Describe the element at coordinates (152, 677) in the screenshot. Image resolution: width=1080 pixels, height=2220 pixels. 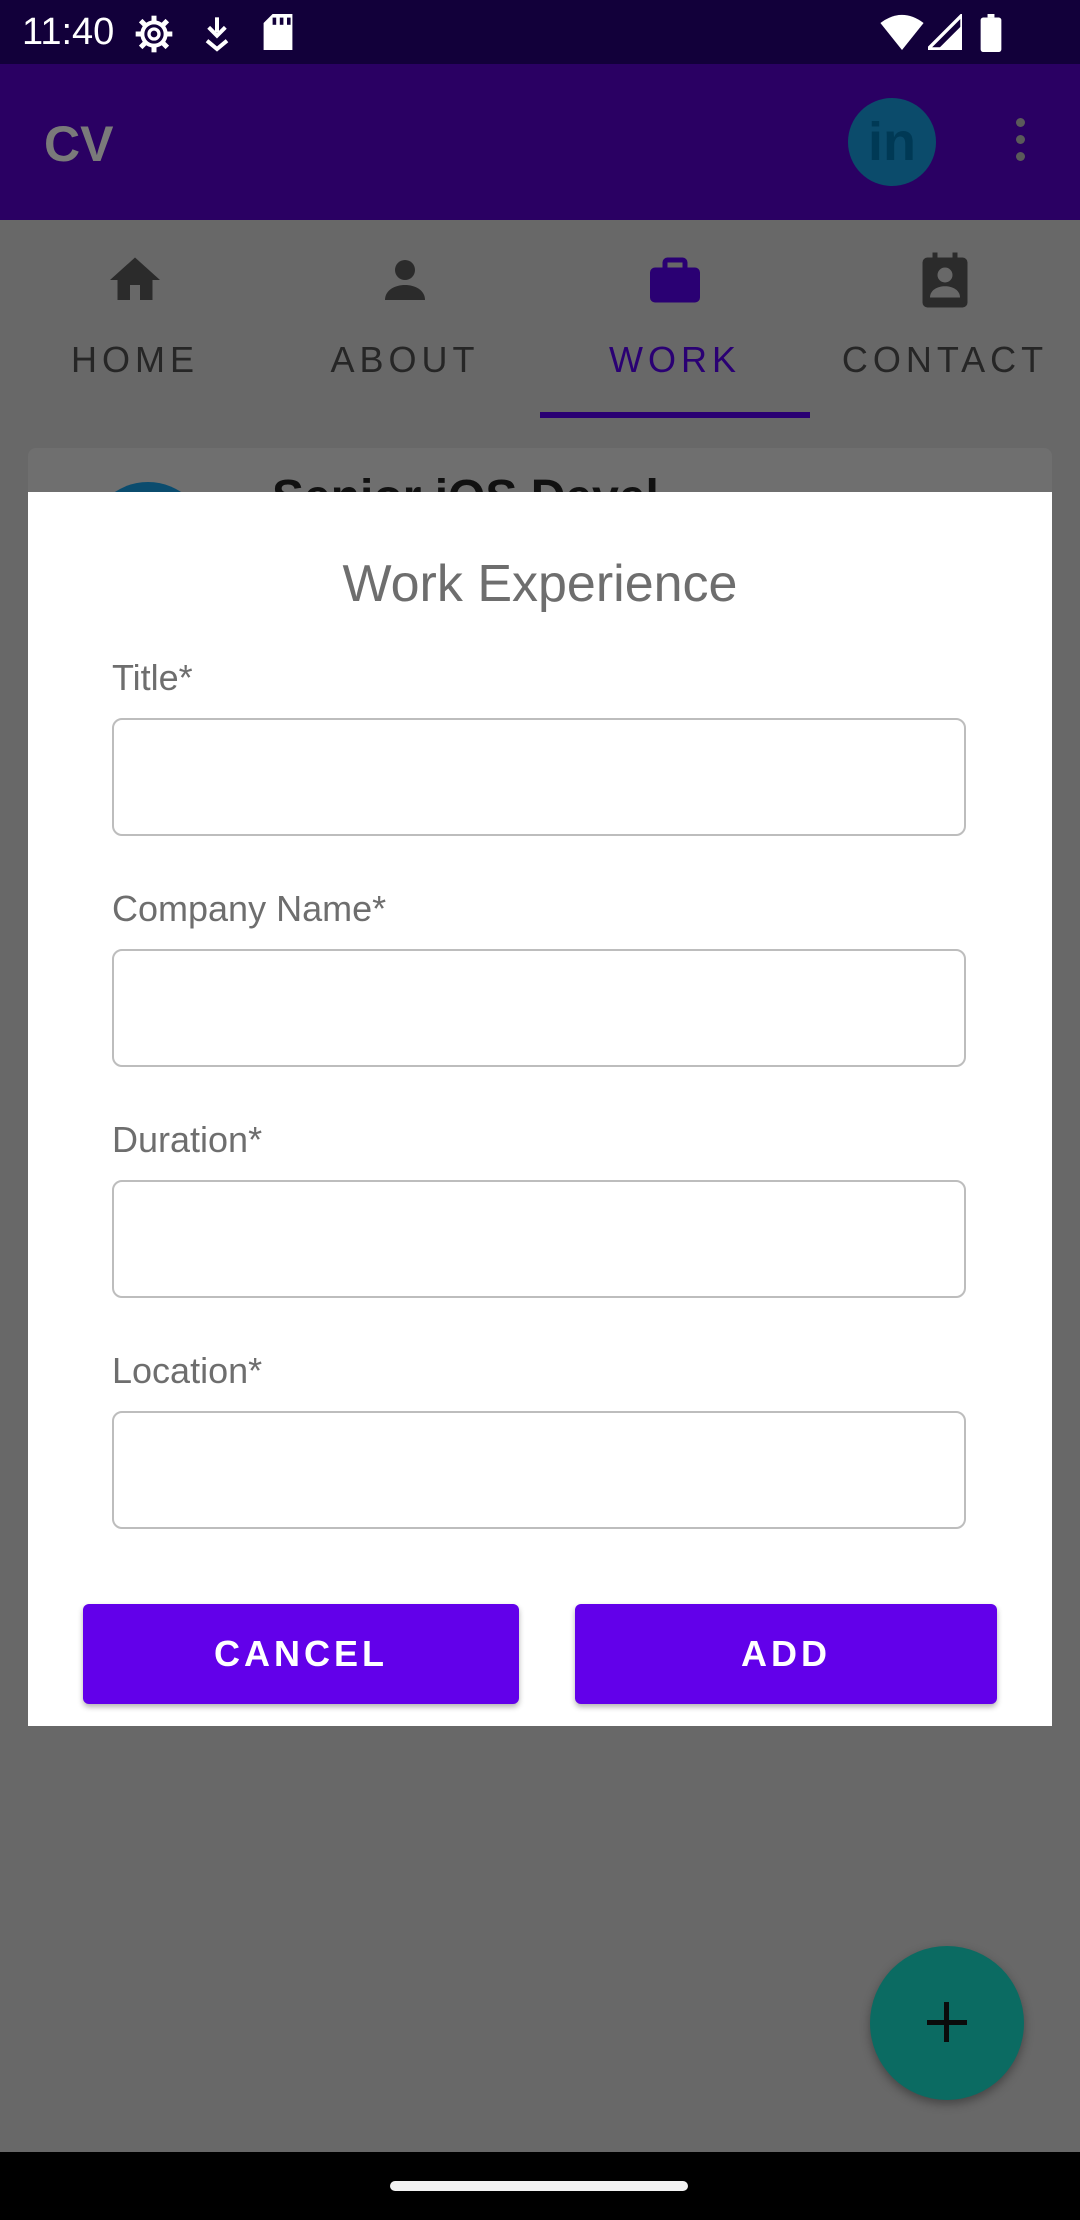
I see `title-label: Title*` at that location.